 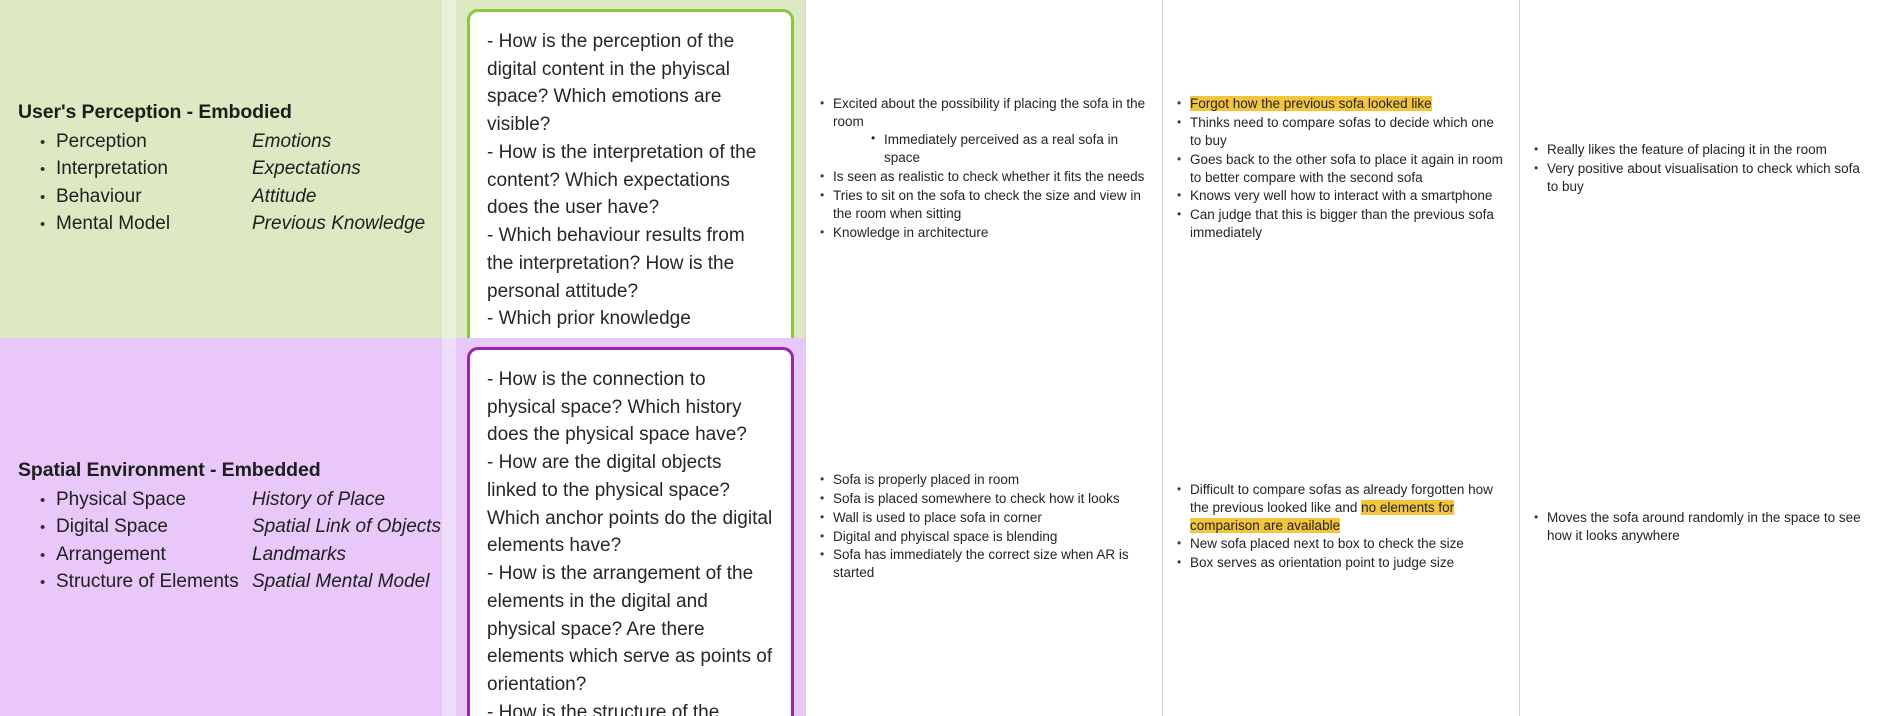 I want to click on list-item: • Sofa is properly placed in room, so click(x=984, y=480).